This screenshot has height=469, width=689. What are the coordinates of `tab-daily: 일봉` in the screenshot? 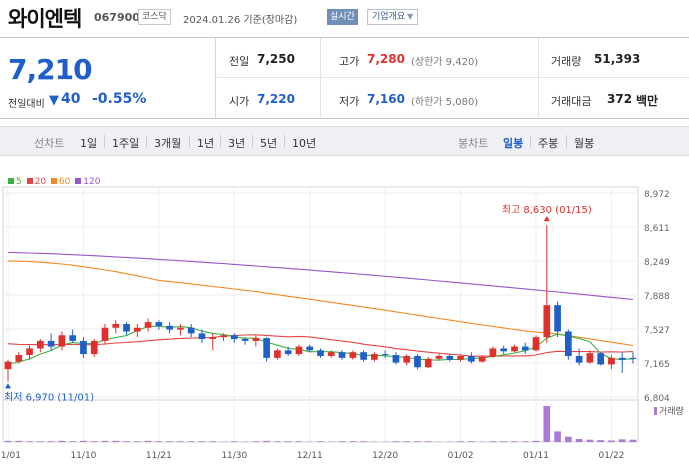 It's located at (513, 143).